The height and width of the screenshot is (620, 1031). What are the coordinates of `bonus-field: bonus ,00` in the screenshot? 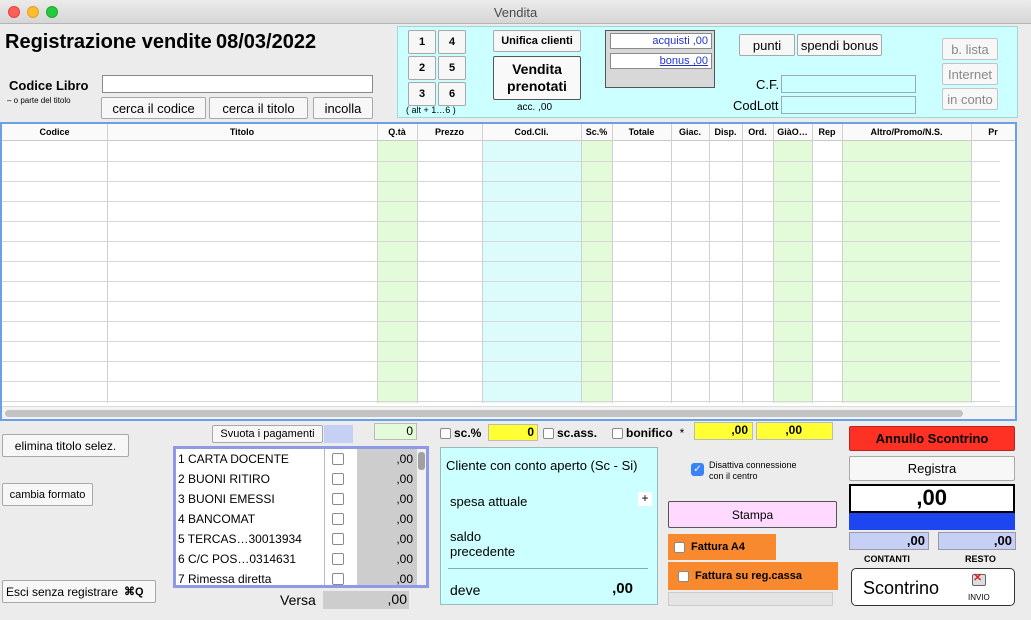 It's located at (661, 61).